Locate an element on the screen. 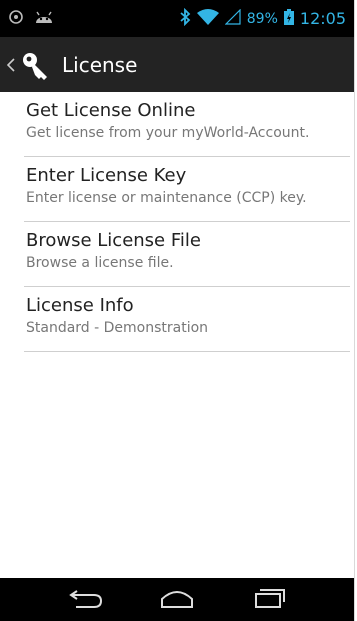 This screenshot has width=357, height=621. item-title: Browse License File is located at coordinates (113, 240).